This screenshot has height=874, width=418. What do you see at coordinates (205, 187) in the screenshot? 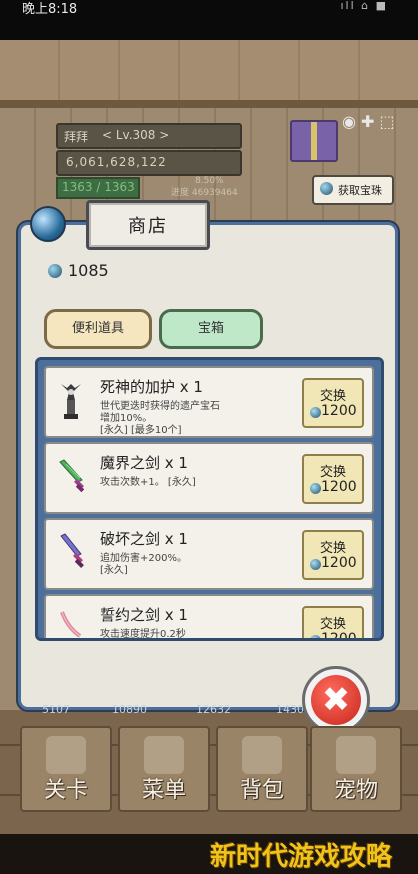
I see `xp-bar: 8.50% 进度 46939464` at bounding box center [205, 187].